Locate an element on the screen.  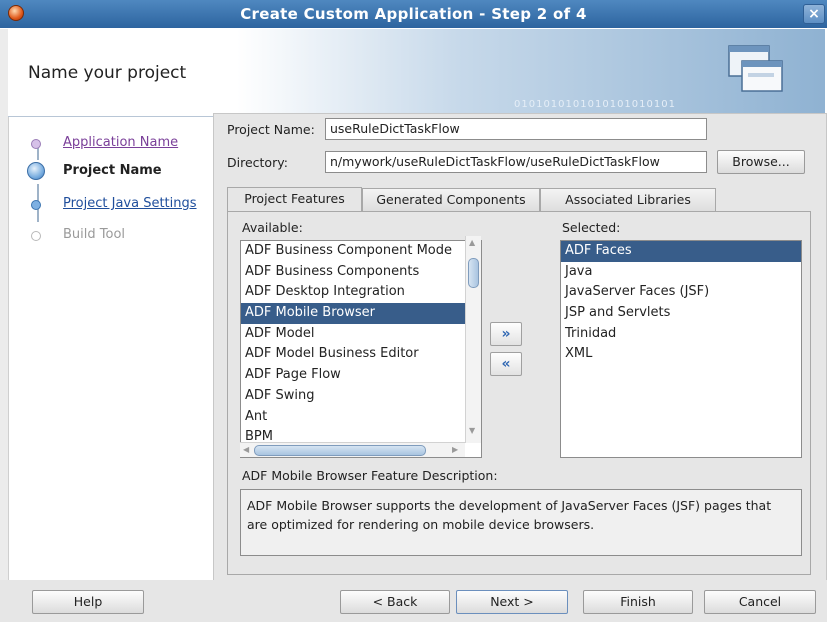
window-title: Create Custom Application - Step 2 of 4 is located at coordinates (413, 14).